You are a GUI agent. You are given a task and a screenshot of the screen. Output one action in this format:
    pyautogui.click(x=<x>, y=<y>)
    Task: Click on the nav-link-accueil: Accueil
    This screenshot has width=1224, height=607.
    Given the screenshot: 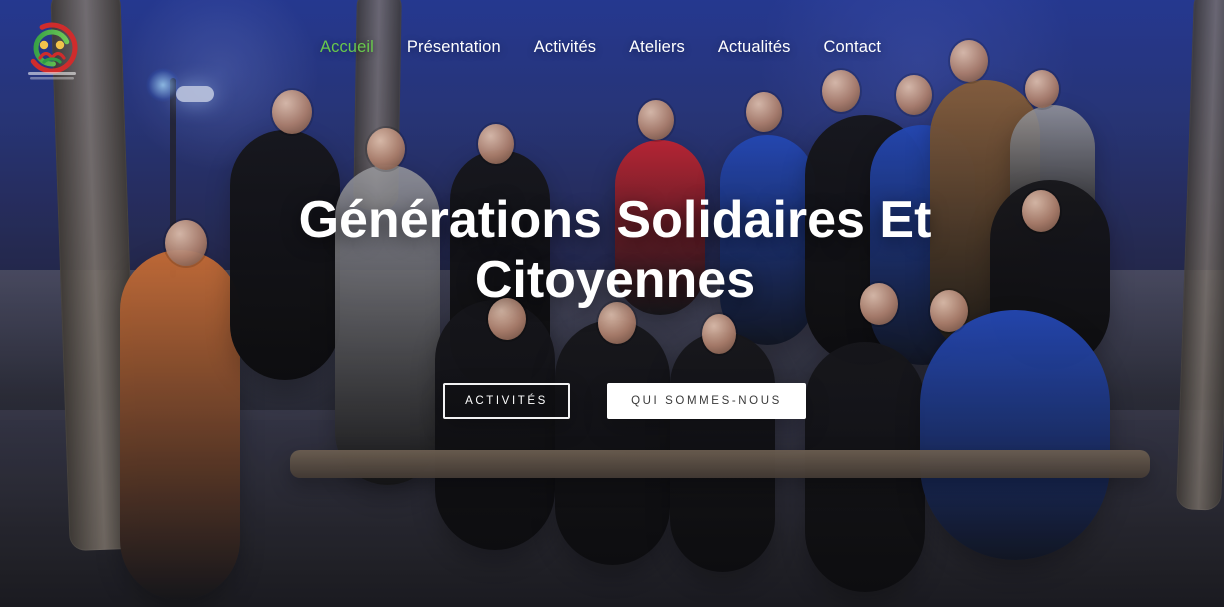 What is the action you would take?
    pyautogui.click(x=347, y=47)
    